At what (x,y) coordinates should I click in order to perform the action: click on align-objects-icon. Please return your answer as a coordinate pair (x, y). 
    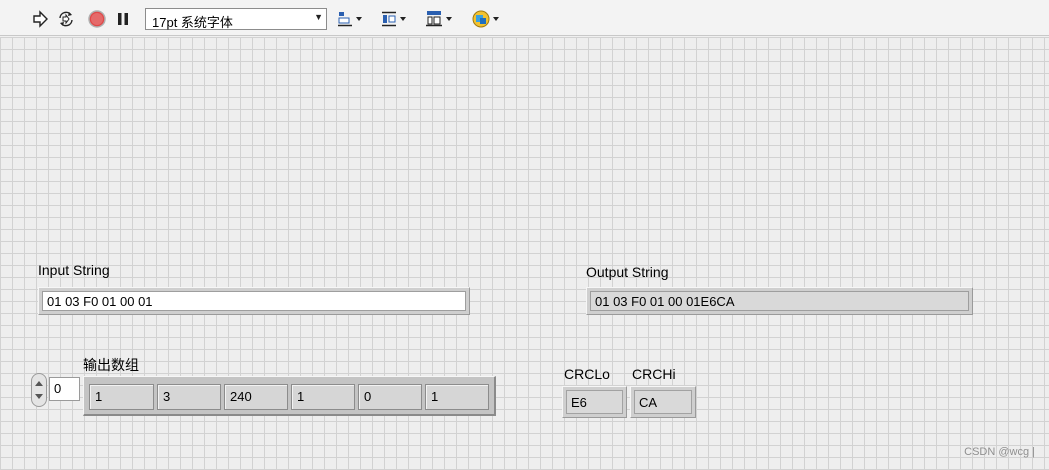
    Looking at the image, I should click on (351, 19).